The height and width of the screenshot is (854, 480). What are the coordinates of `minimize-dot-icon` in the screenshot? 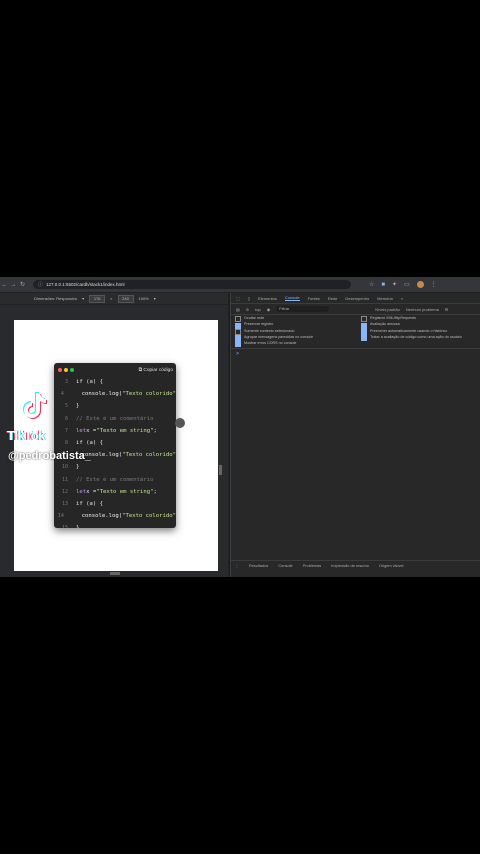 It's located at (66, 369).